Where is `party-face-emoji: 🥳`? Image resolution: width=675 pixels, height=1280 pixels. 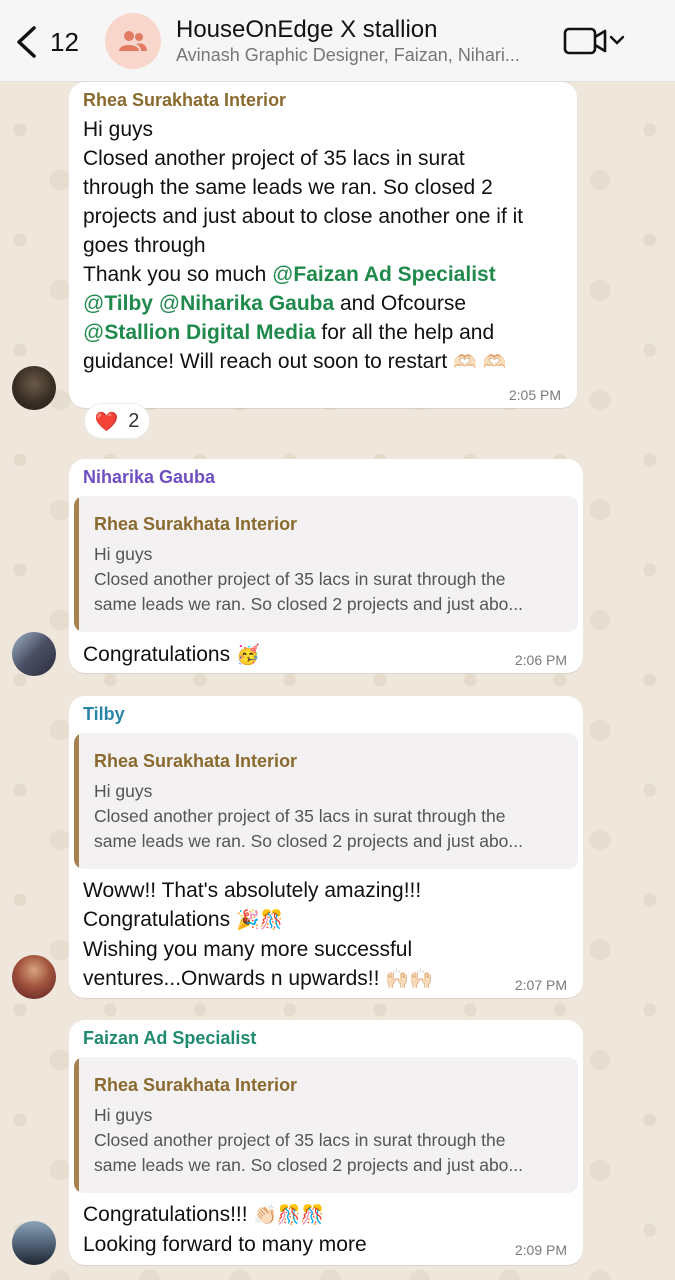
party-face-emoji: 🥳 is located at coordinates (247, 655).